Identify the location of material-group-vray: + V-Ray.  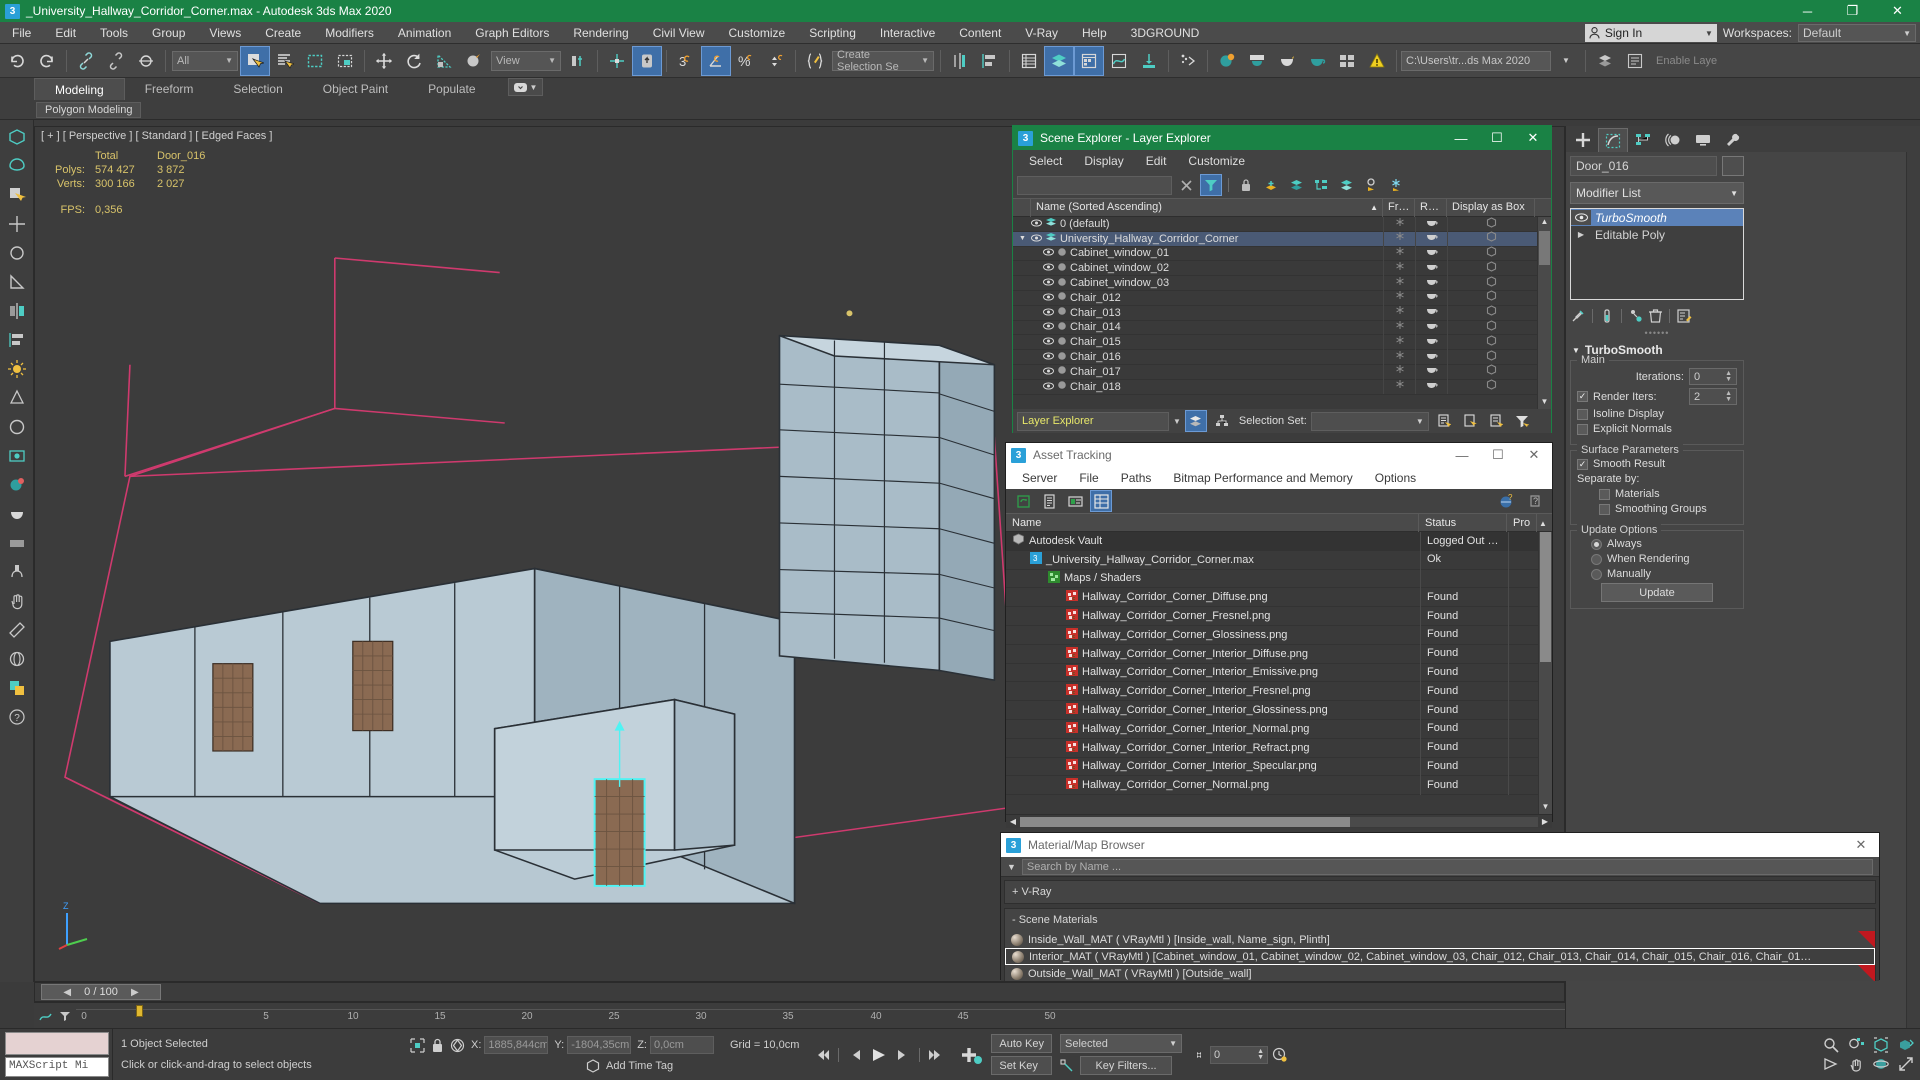
(1440, 892).